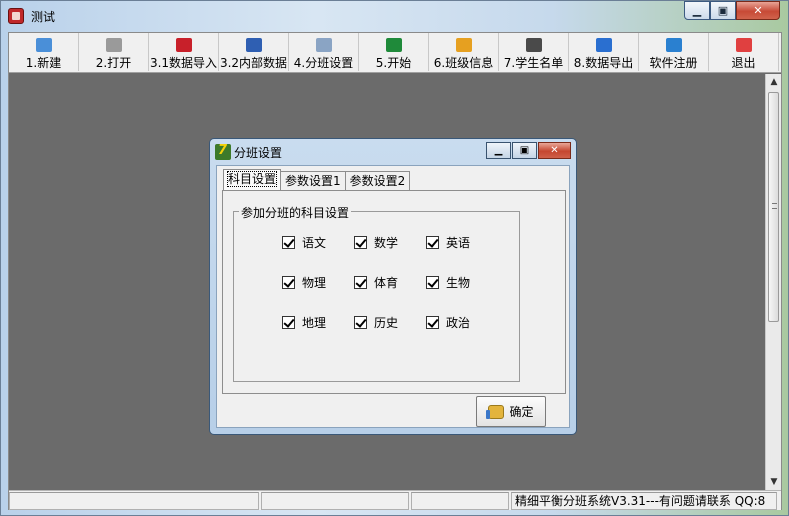 The width and height of the screenshot is (789, 516). I want to click on subject-checkbox-9: 政治, so click(448, 322).